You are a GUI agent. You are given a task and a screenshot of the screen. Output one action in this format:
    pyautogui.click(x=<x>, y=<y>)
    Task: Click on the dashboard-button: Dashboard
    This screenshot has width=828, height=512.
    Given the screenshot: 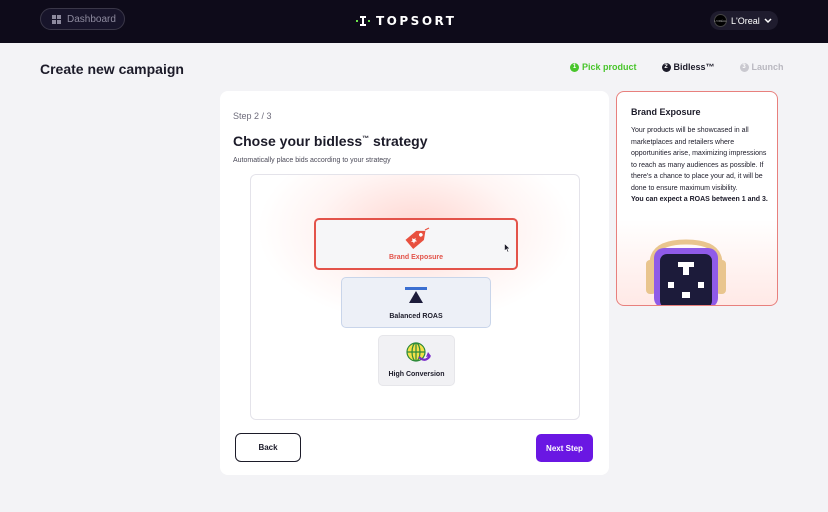 What is the action you would take?
    pyautogui.click(x=82, y=19)
    